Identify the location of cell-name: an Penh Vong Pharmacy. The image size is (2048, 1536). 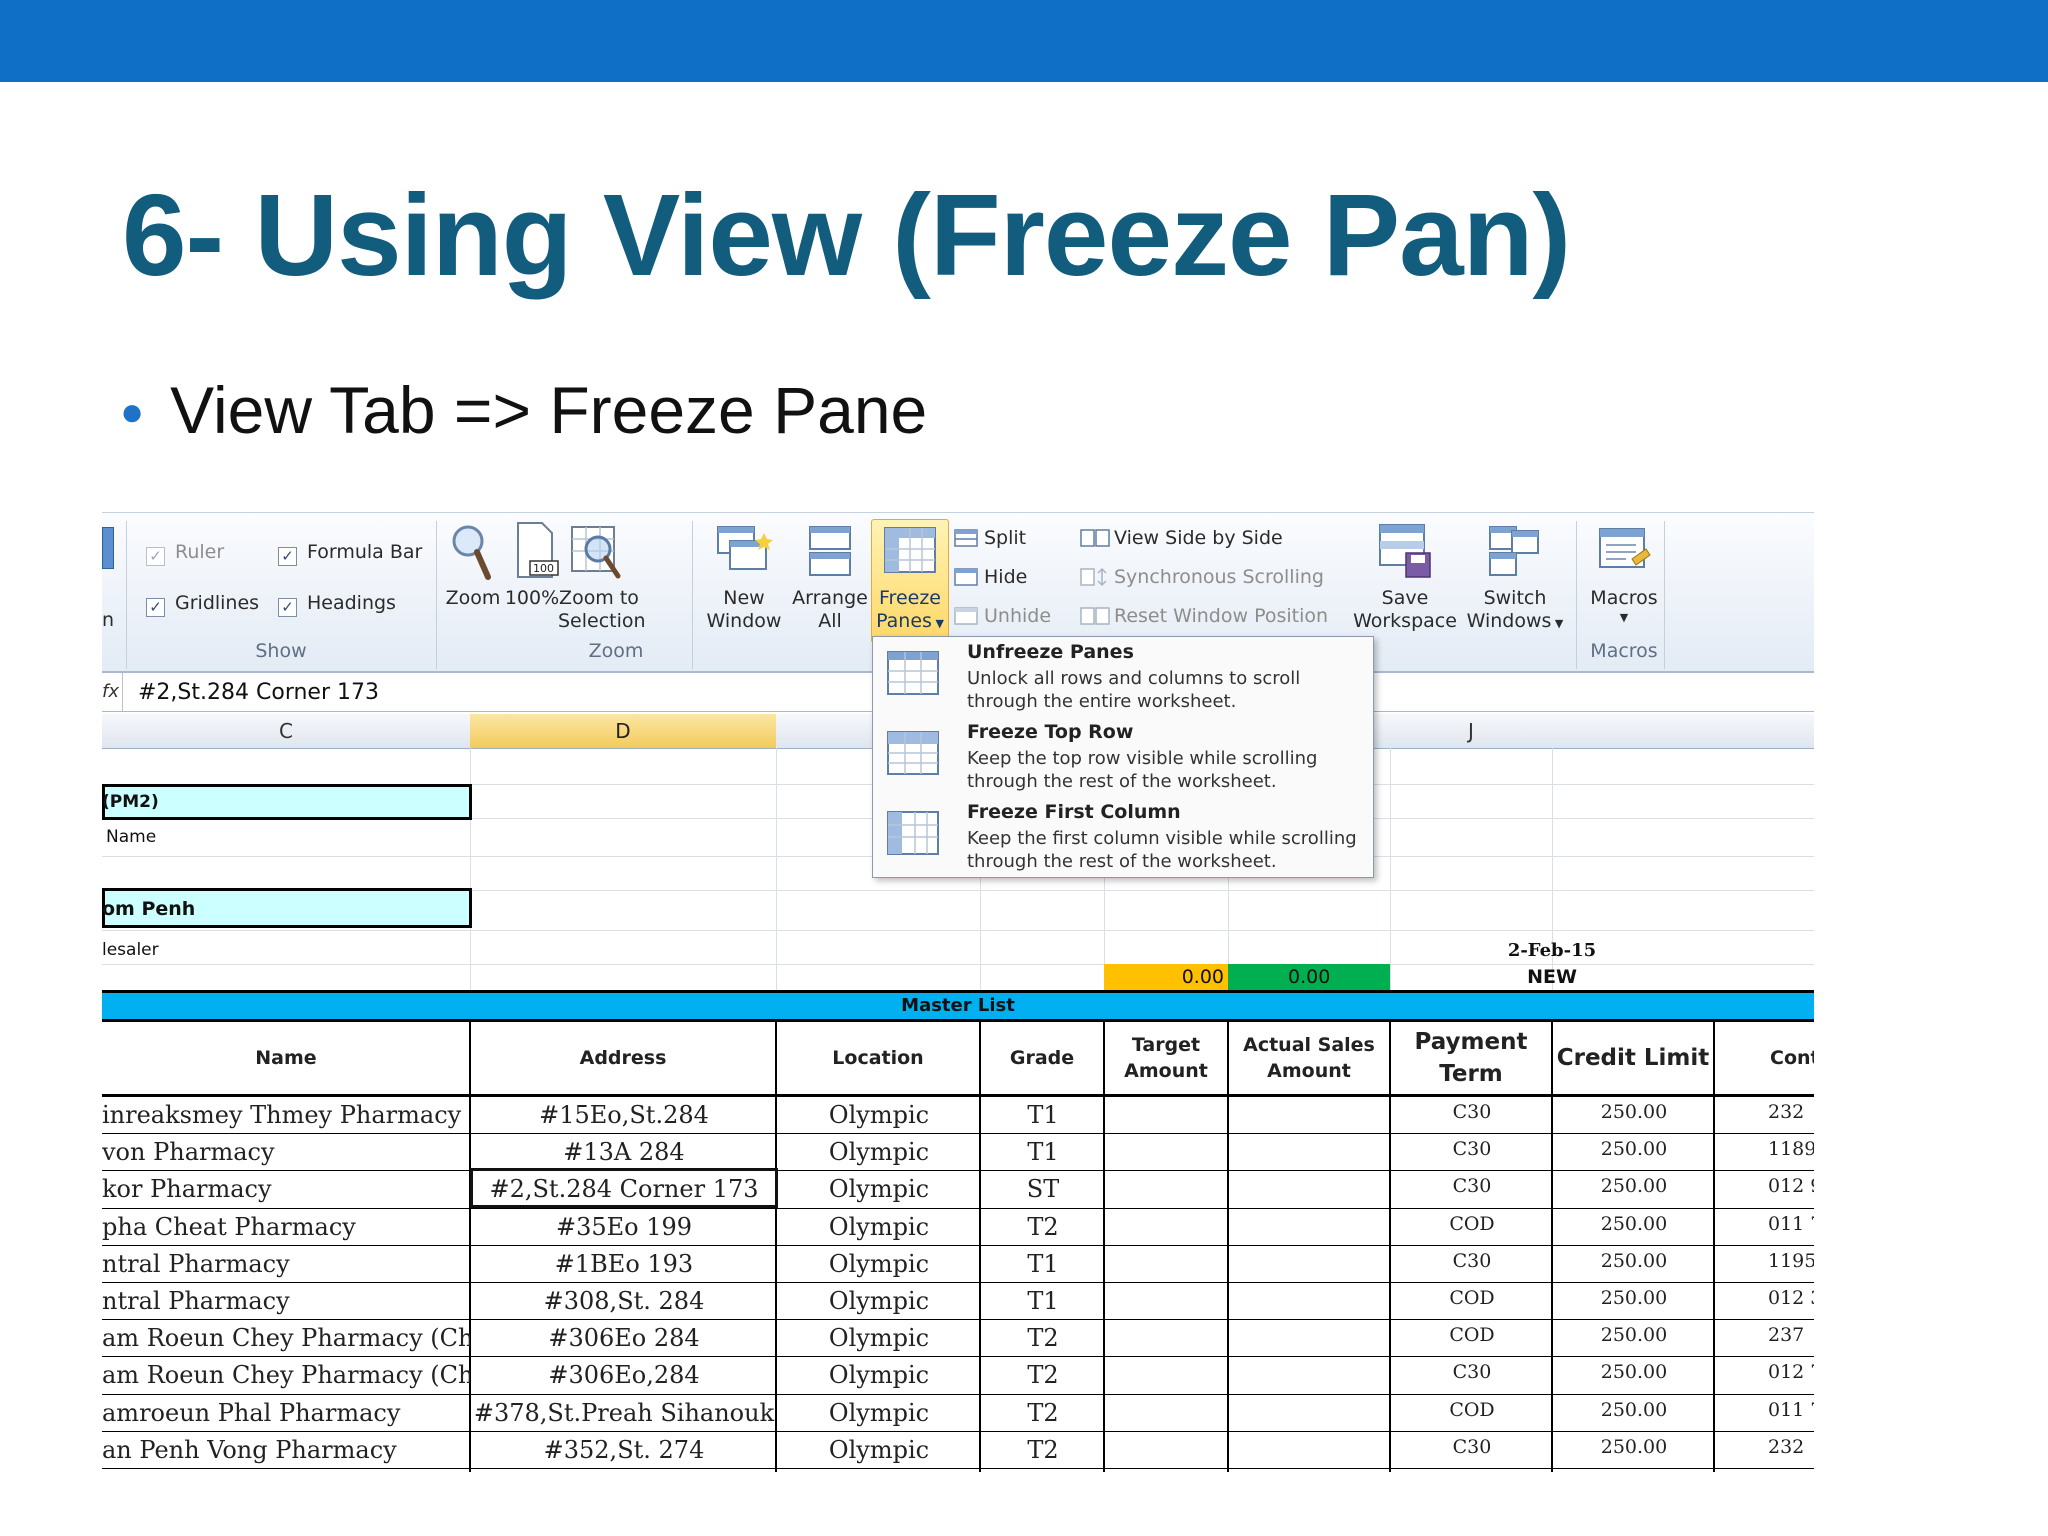
(286, 1450).